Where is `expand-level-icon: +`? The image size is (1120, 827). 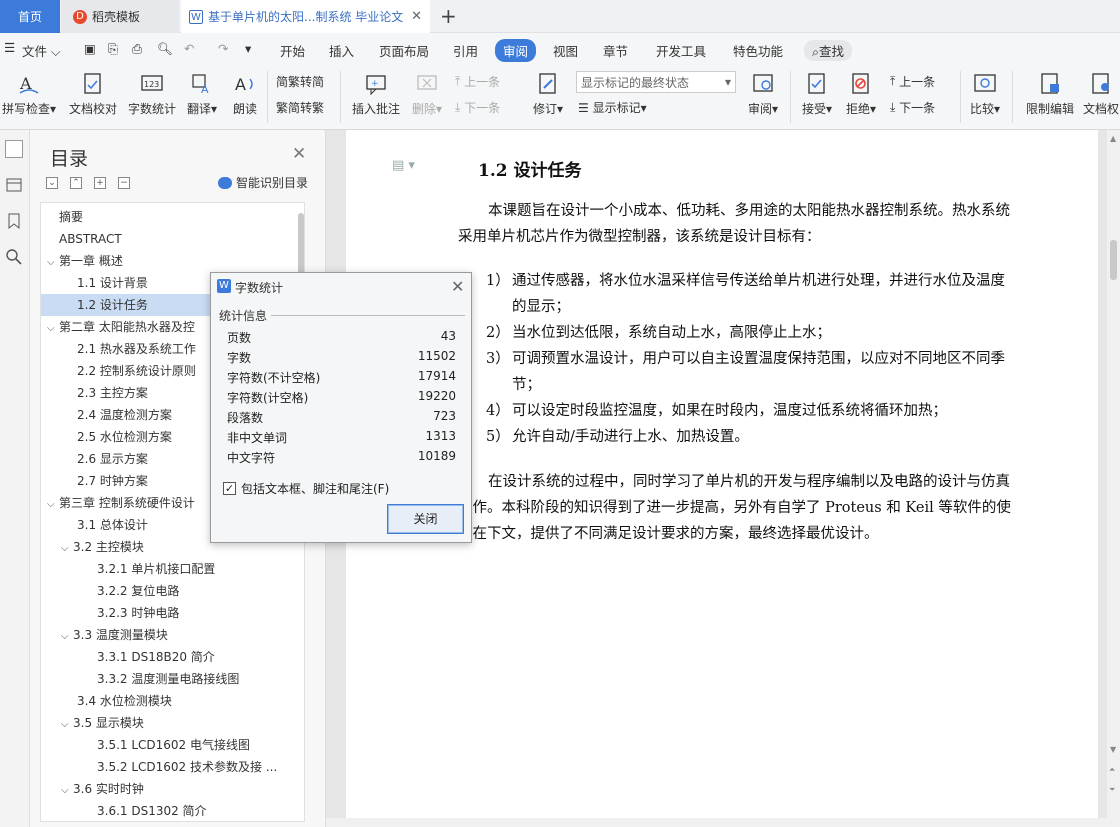 expand-level-icon: + is located at coordinates (100, 183).